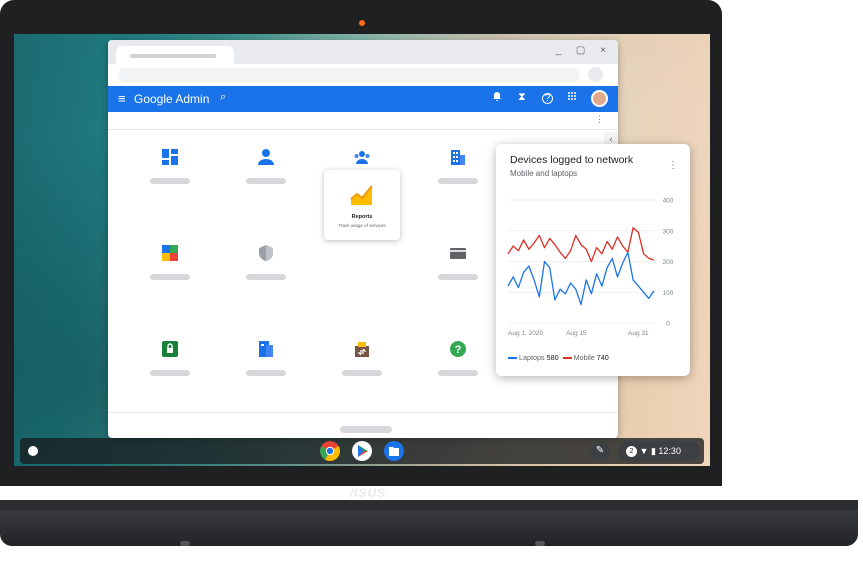 This screenshot has width=863, height=562. Describe the element at coordinates (266, 253) in the screenshot. I see `security-shield-icon` at that location.